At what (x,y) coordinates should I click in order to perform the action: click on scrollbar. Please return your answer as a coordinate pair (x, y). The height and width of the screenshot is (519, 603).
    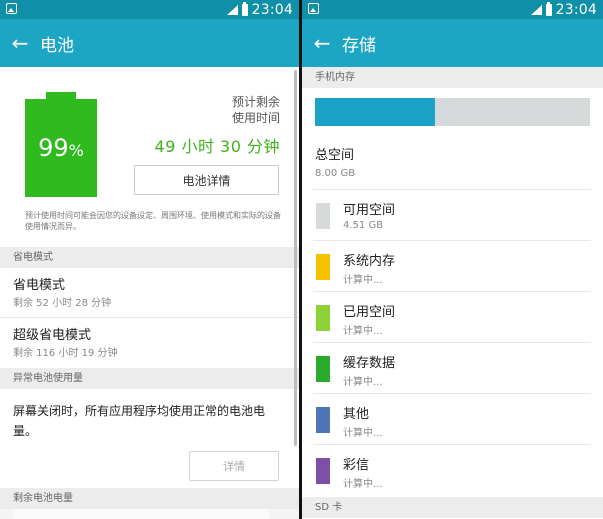
    Looking at the image, I should click on (295, 258).